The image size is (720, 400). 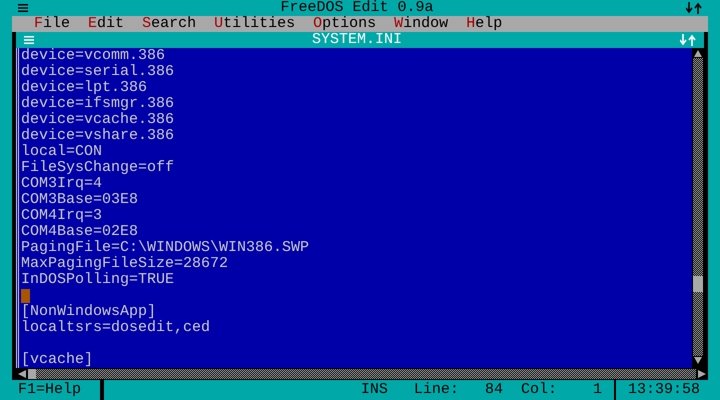 What do you see at coordinates (93, 56) in the screenshot?
I see `code-line: device=vcomm.386` at bounding box center [93, 56].